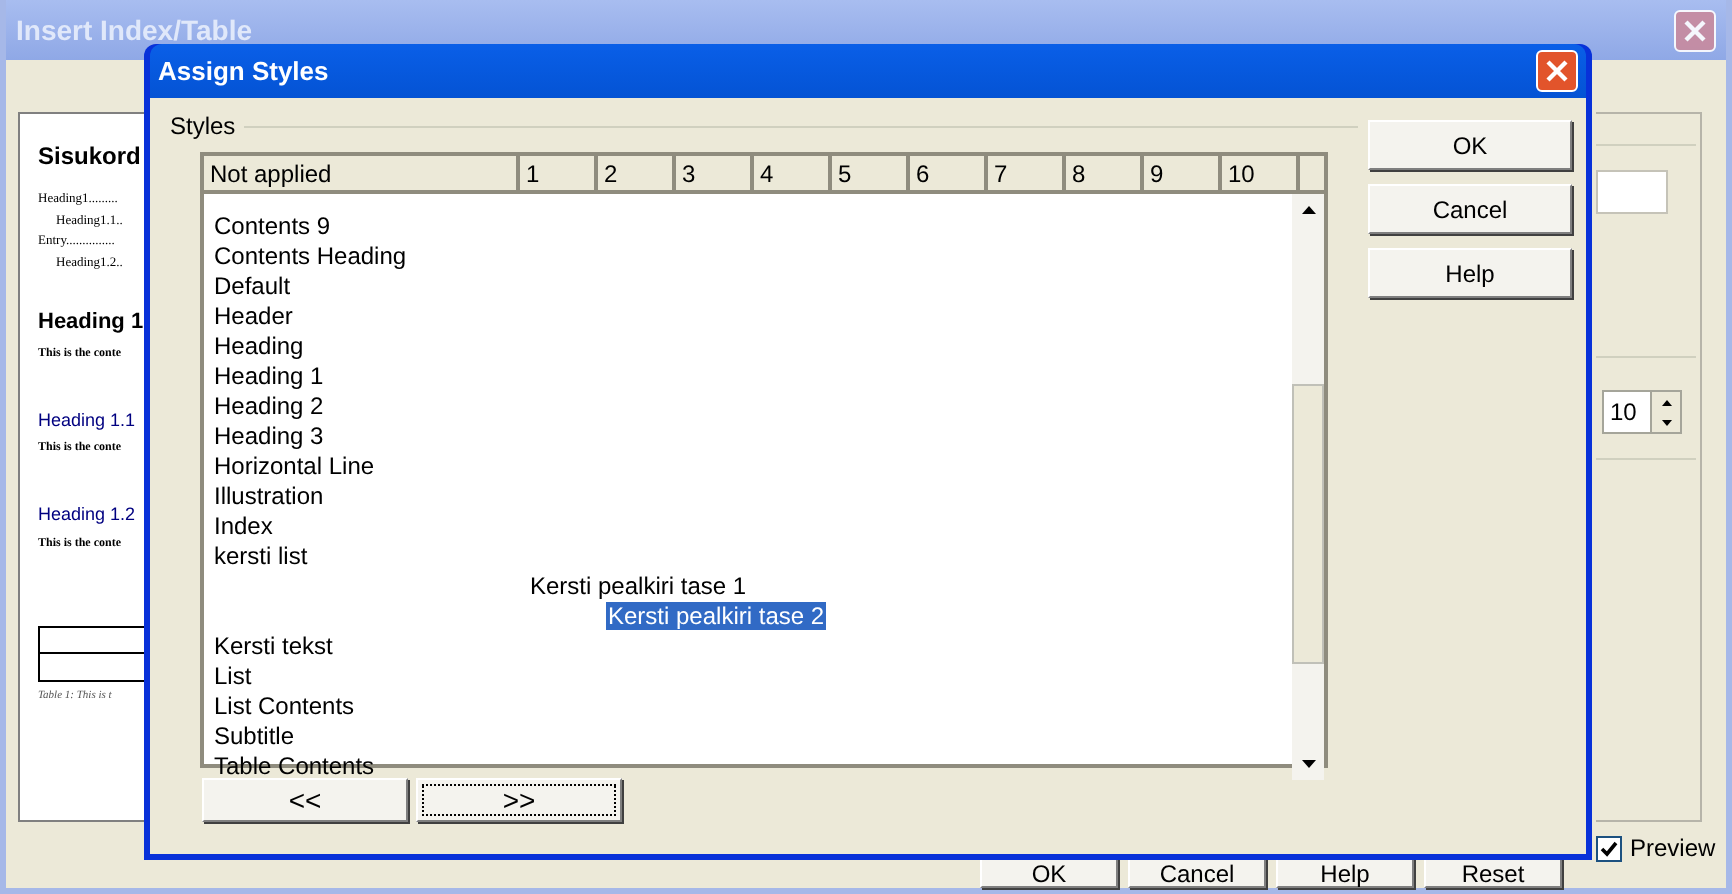 The width and height of the screenshot is (1732, 894). Describe the element at coordinates (88, 515) in the screenshot. I see `preview-heading: Heading 1.2` at that location.